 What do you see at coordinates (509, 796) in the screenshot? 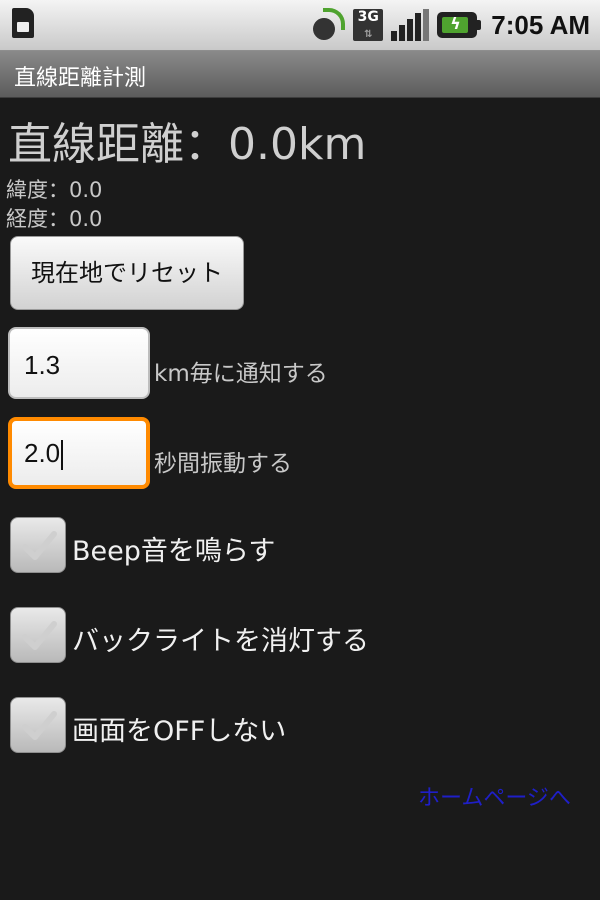
I see `homepage-link: ホームページへ` at bounding box center [509, 796].